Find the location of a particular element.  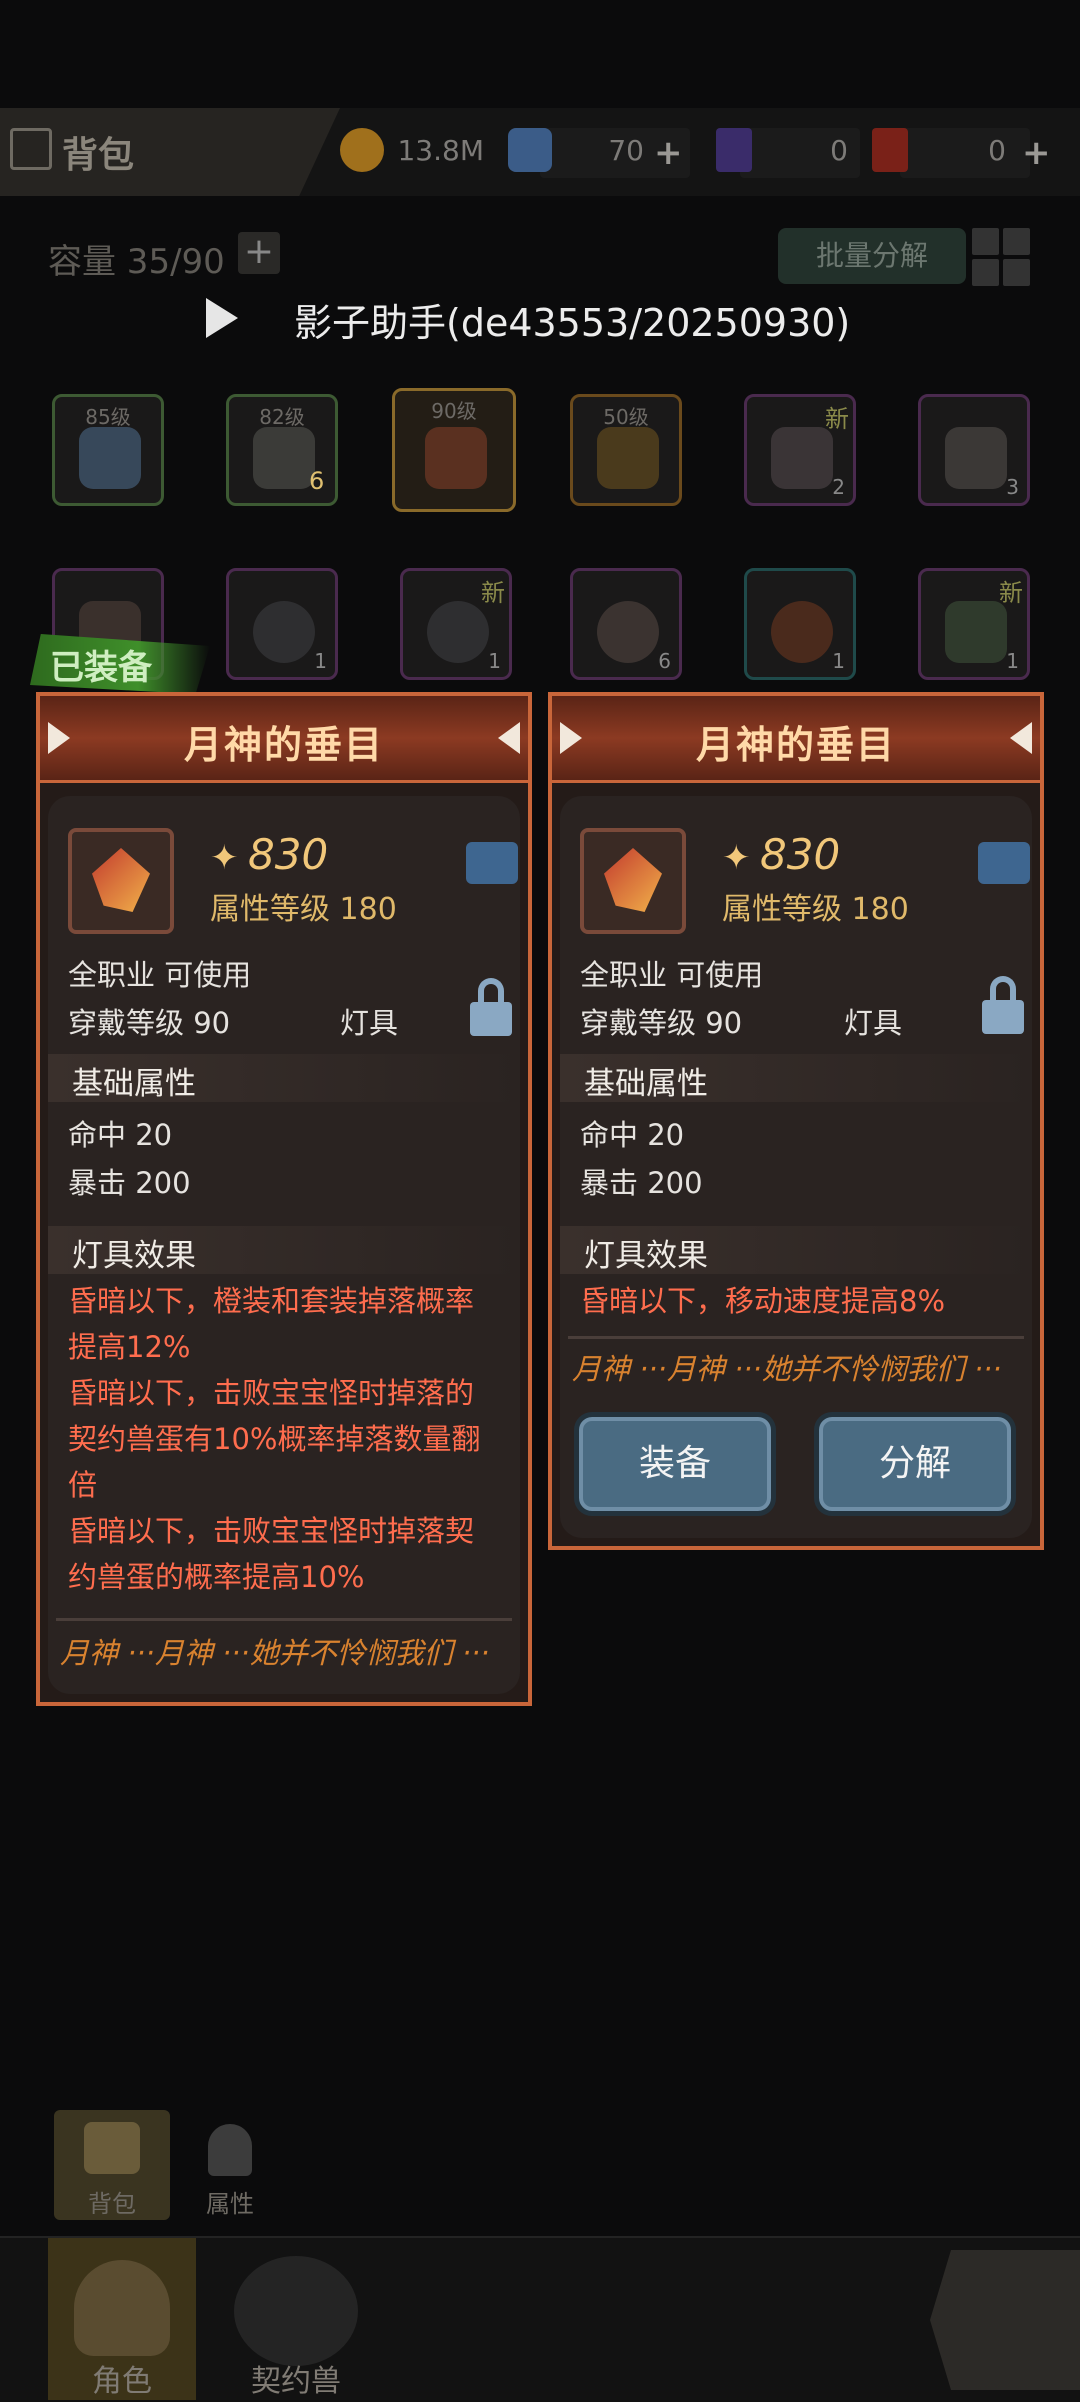

effect-line: 约兽蛋的概率提高10% is located at coordinates (216, 1577).